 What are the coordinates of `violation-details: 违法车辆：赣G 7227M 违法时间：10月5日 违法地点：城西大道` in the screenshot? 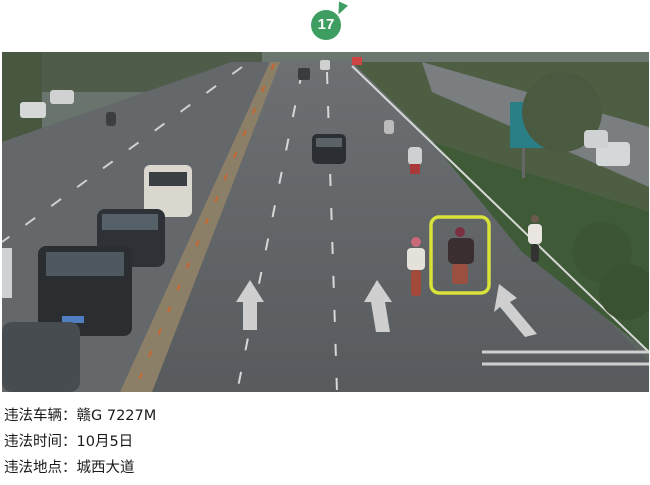 It's located at (80, 442).